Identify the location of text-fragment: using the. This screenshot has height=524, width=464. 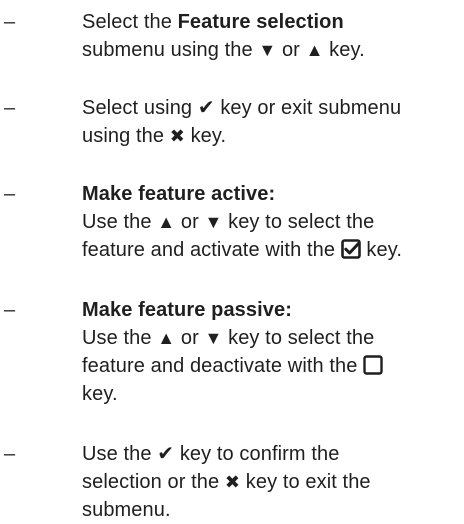
(126, 136).